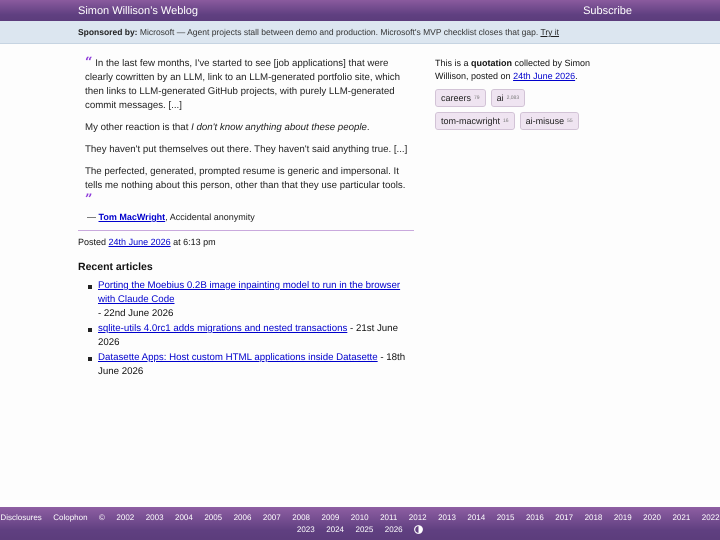  Describe the element at coordinates (335, 529) in the screenshot. I see `footer-link: 2024` at that location.